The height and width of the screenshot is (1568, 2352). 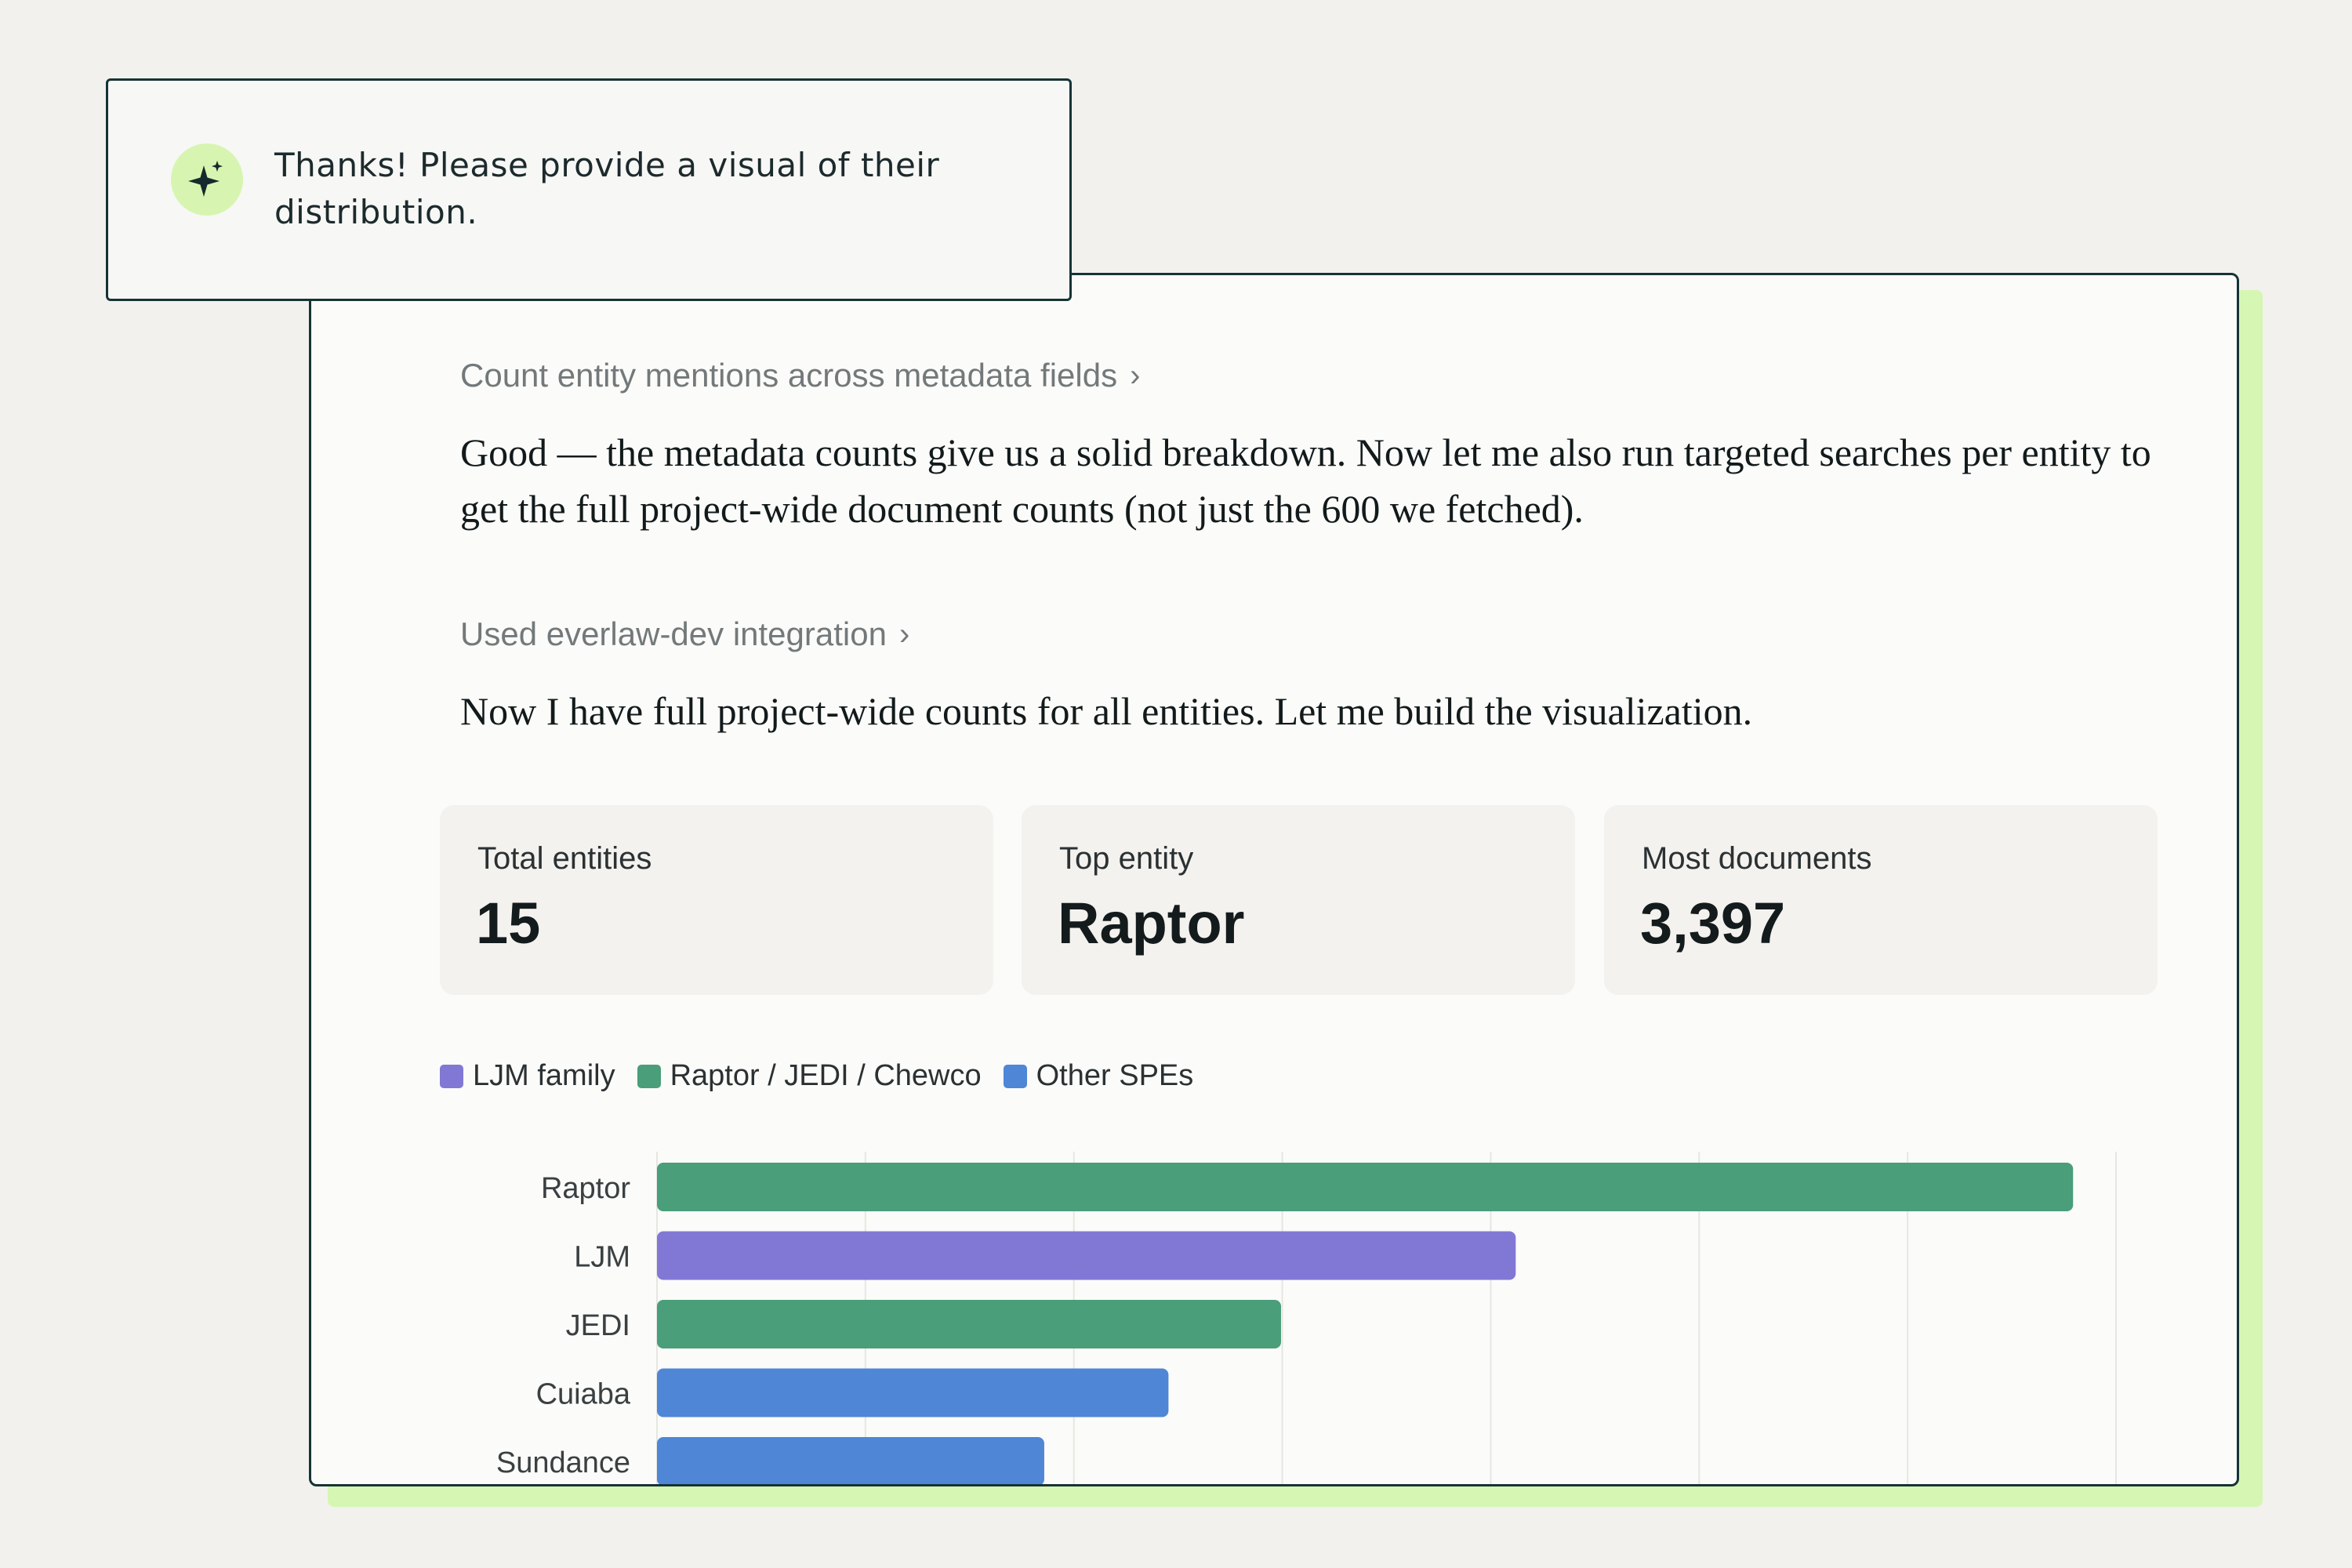 I want to click on bar-sundance, so click(x=850, y=1460).